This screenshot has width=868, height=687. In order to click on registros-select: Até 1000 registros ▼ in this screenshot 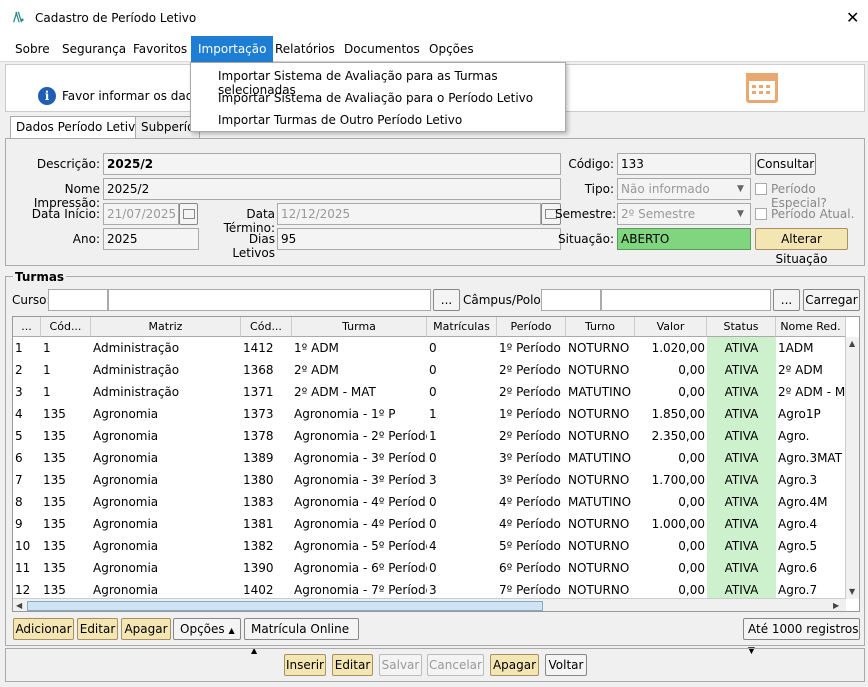, I will do `click(801, 637)`.